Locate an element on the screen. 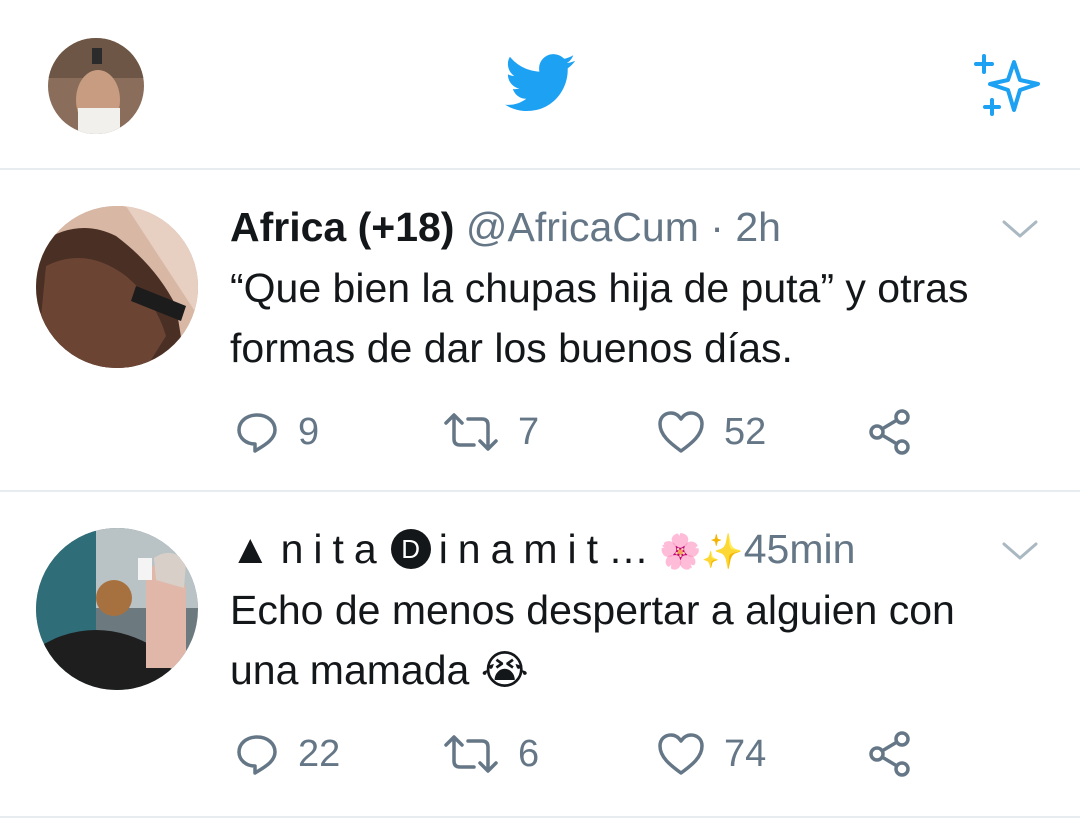 The width and height of the screenshot is (1080, 822). profile-avatar is located at coordinates (96, 86).